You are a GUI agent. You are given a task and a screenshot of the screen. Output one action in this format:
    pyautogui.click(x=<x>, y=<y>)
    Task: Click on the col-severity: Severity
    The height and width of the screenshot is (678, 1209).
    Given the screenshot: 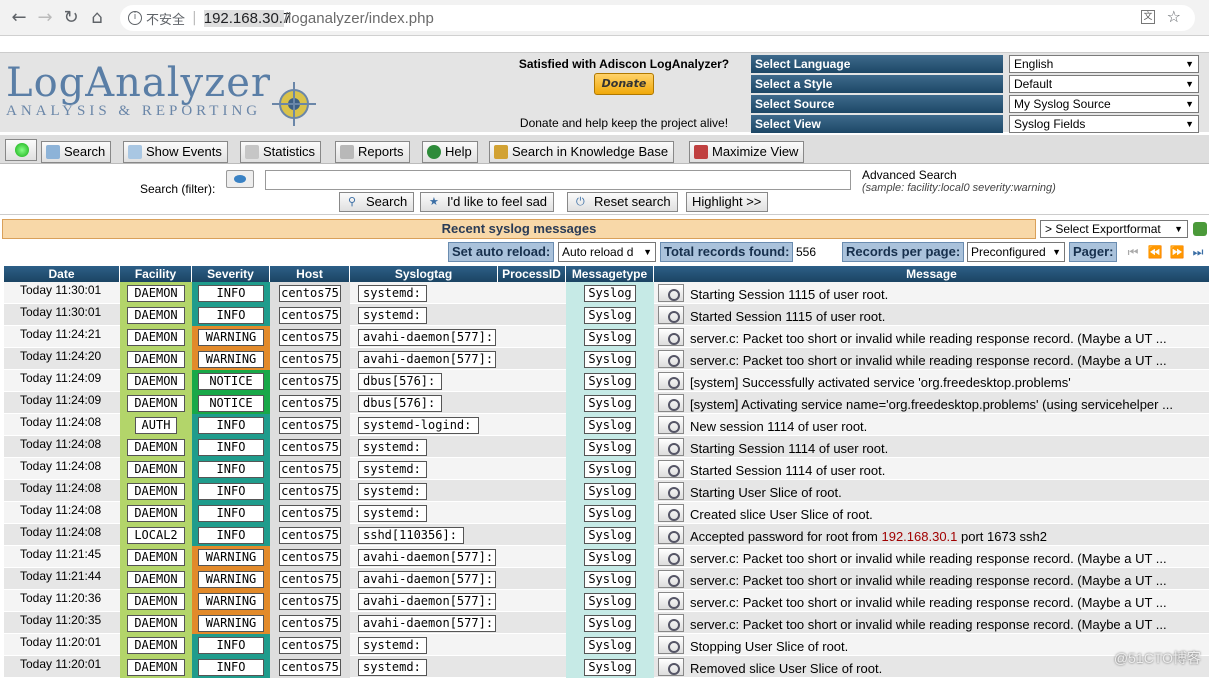 What is the action you would take?
    pyautogui.click(x=231, y=274)
    